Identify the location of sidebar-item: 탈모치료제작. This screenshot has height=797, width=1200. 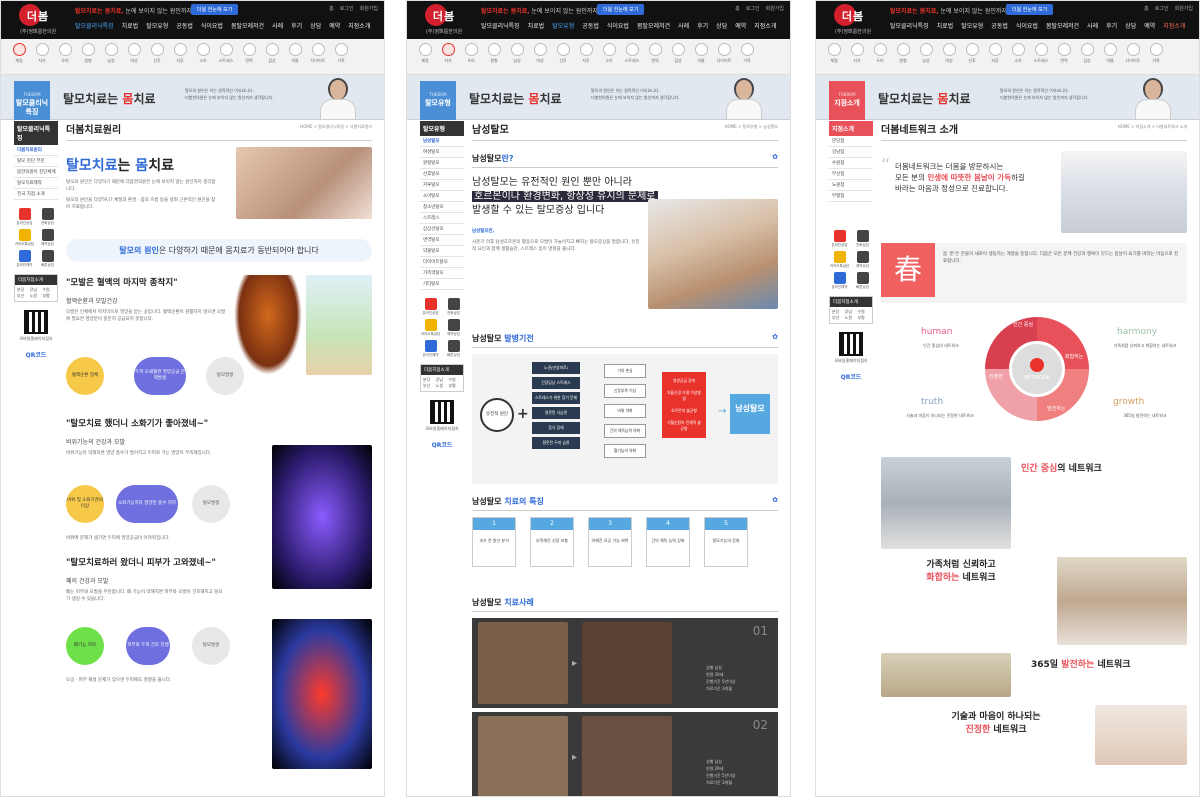
(36, 183).